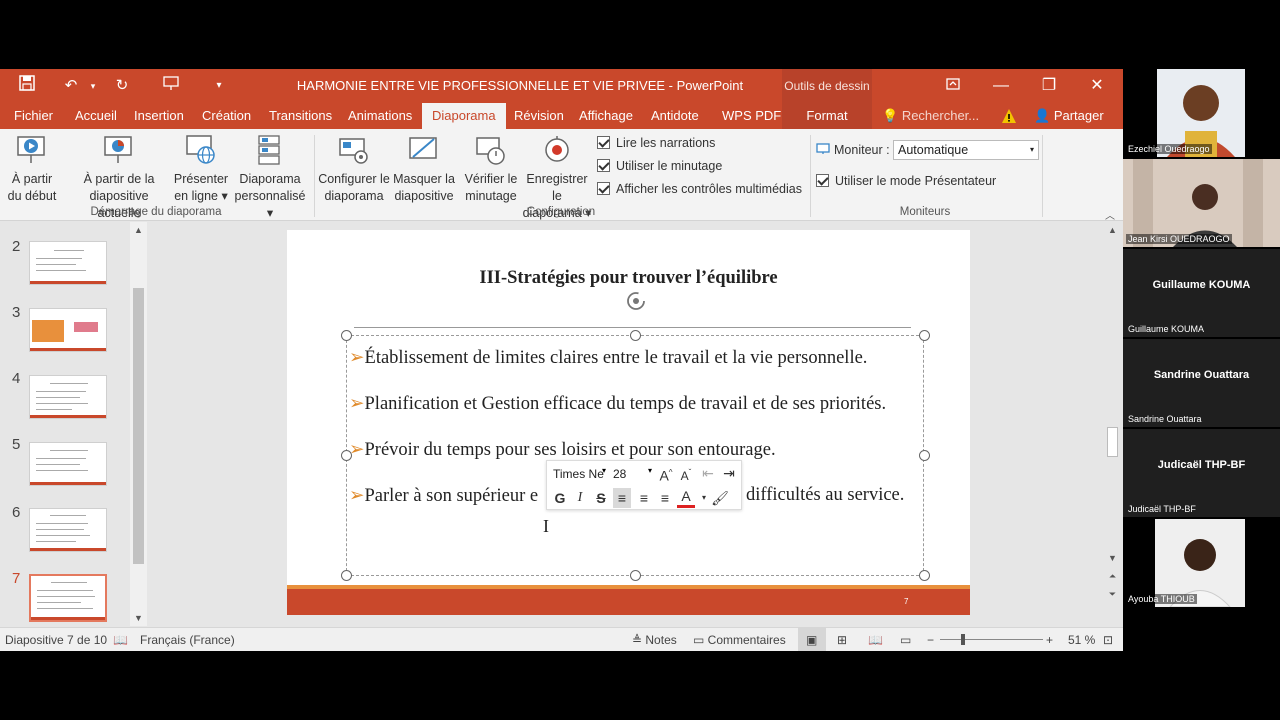  Describe the element at coordinates (443, 496) in the screenshot. I see `bullet-item: ➢Parler à son supérieur e` at that location.